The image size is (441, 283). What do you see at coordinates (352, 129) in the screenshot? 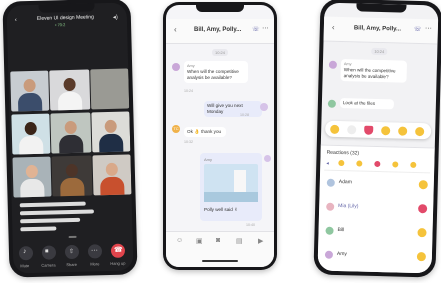
I see `thumbs-up-alt-icon` at bounding box center [352, 129].